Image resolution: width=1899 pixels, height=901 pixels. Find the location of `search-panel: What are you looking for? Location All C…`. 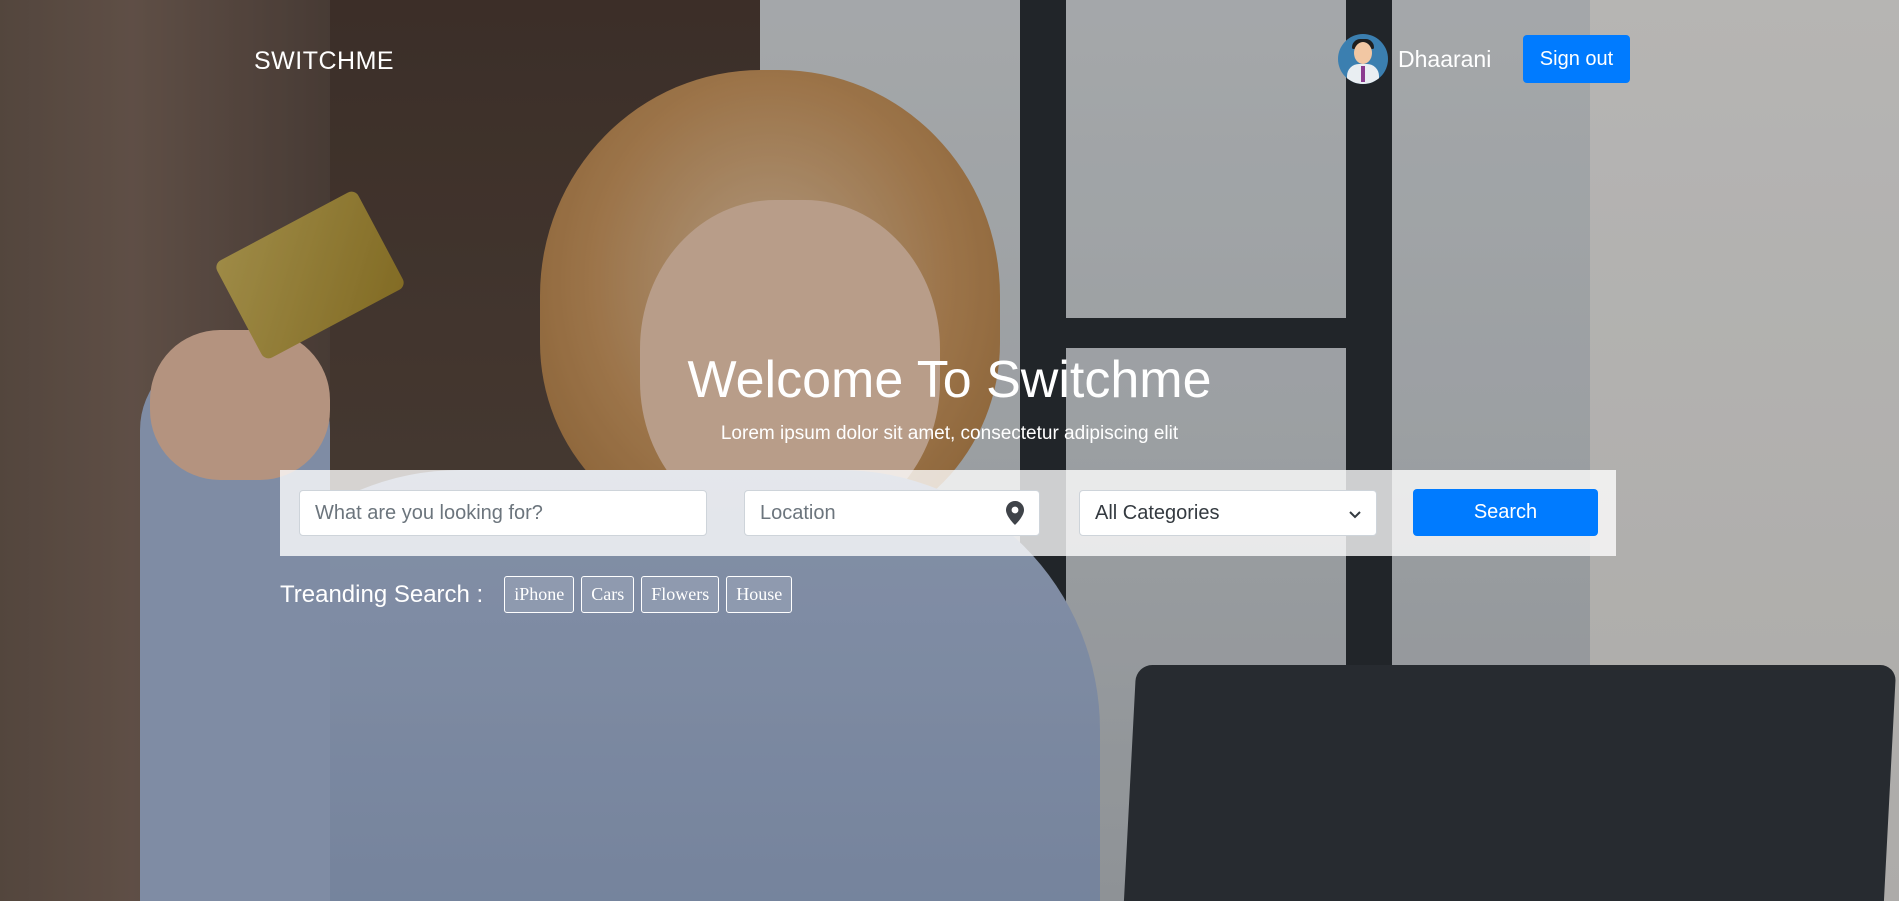

search-panel: What are you looking for? Location All C… is located at coordinates (948, 513).